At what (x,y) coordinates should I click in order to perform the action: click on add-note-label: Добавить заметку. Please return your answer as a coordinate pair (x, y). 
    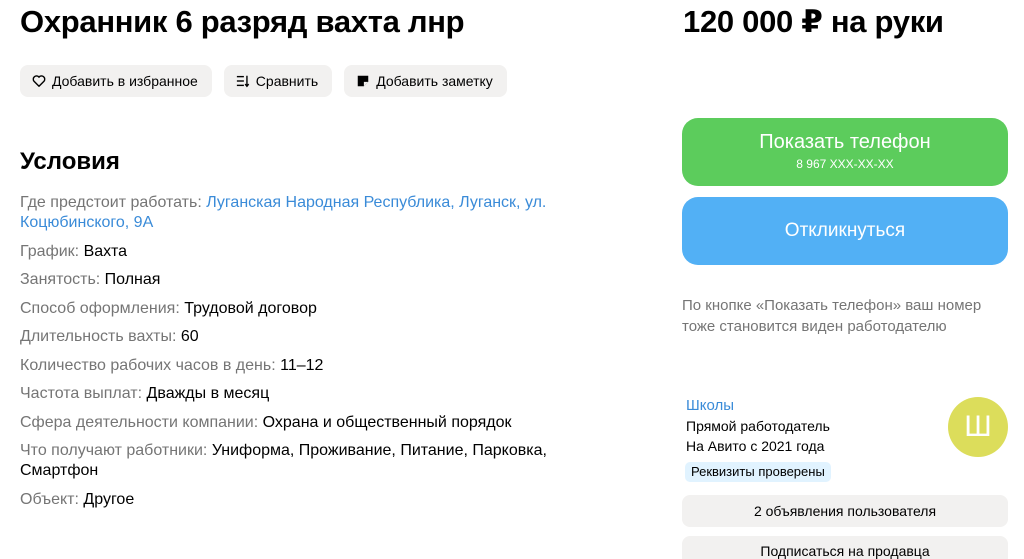
    Looking at the image, I should click on (434, 81).